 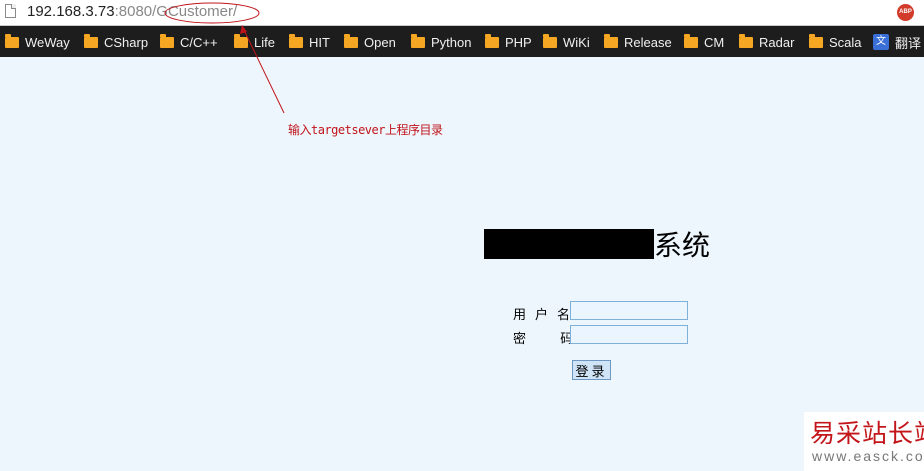 I want to click on system-title-suffix: 系统, so click(x=682, y=245).